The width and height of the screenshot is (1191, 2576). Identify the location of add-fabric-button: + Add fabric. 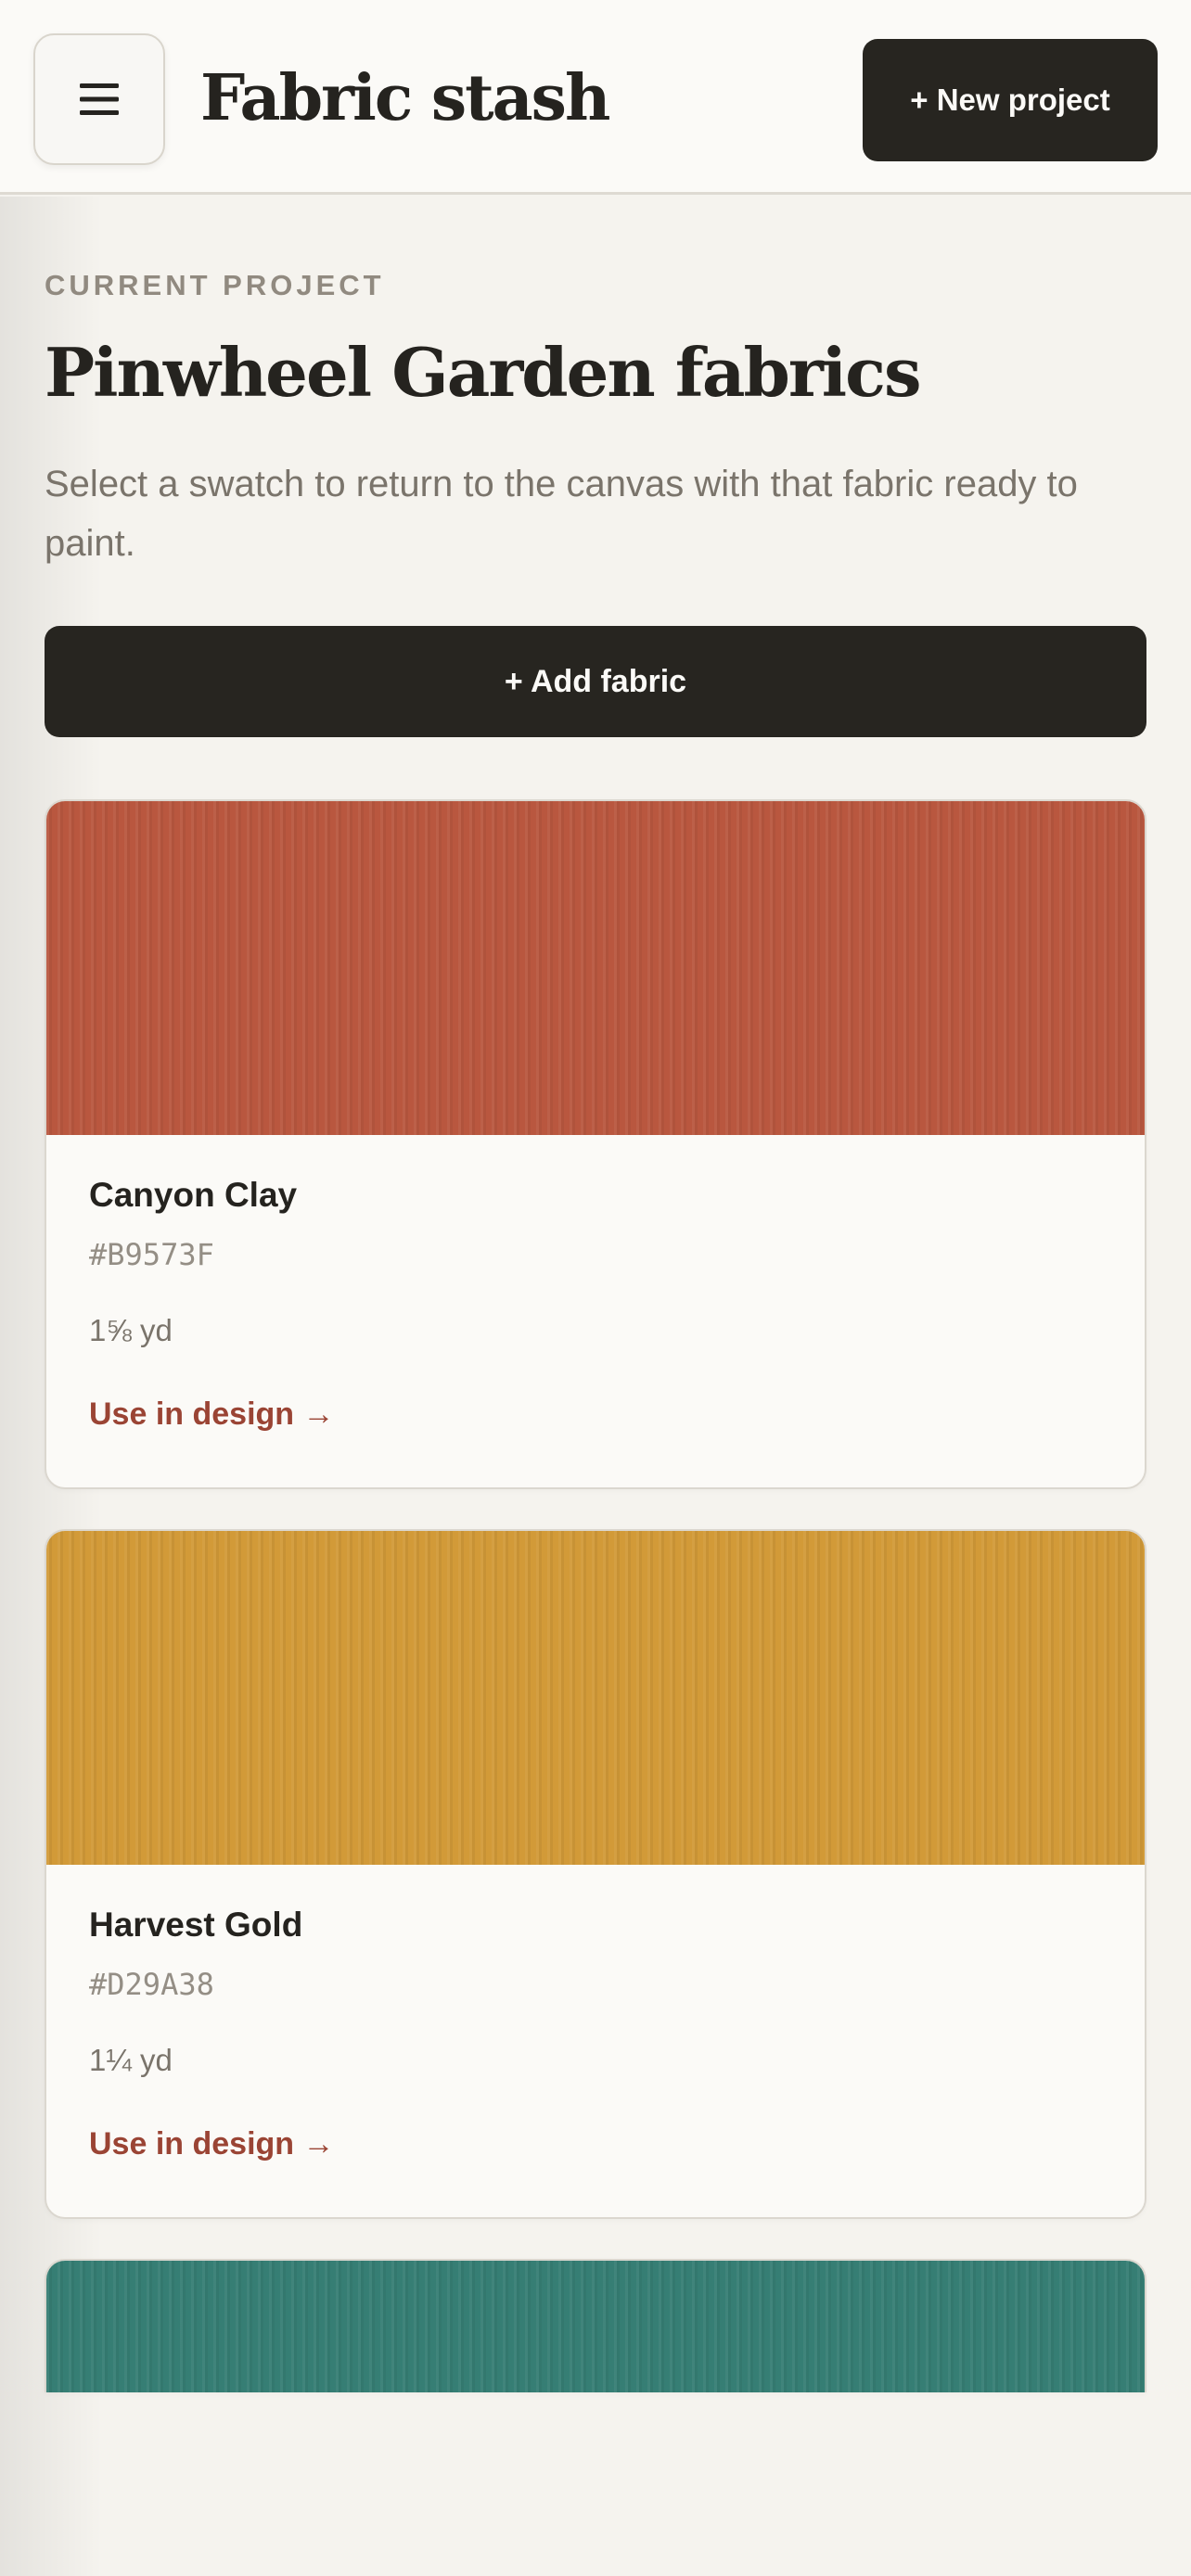
(595, 682).